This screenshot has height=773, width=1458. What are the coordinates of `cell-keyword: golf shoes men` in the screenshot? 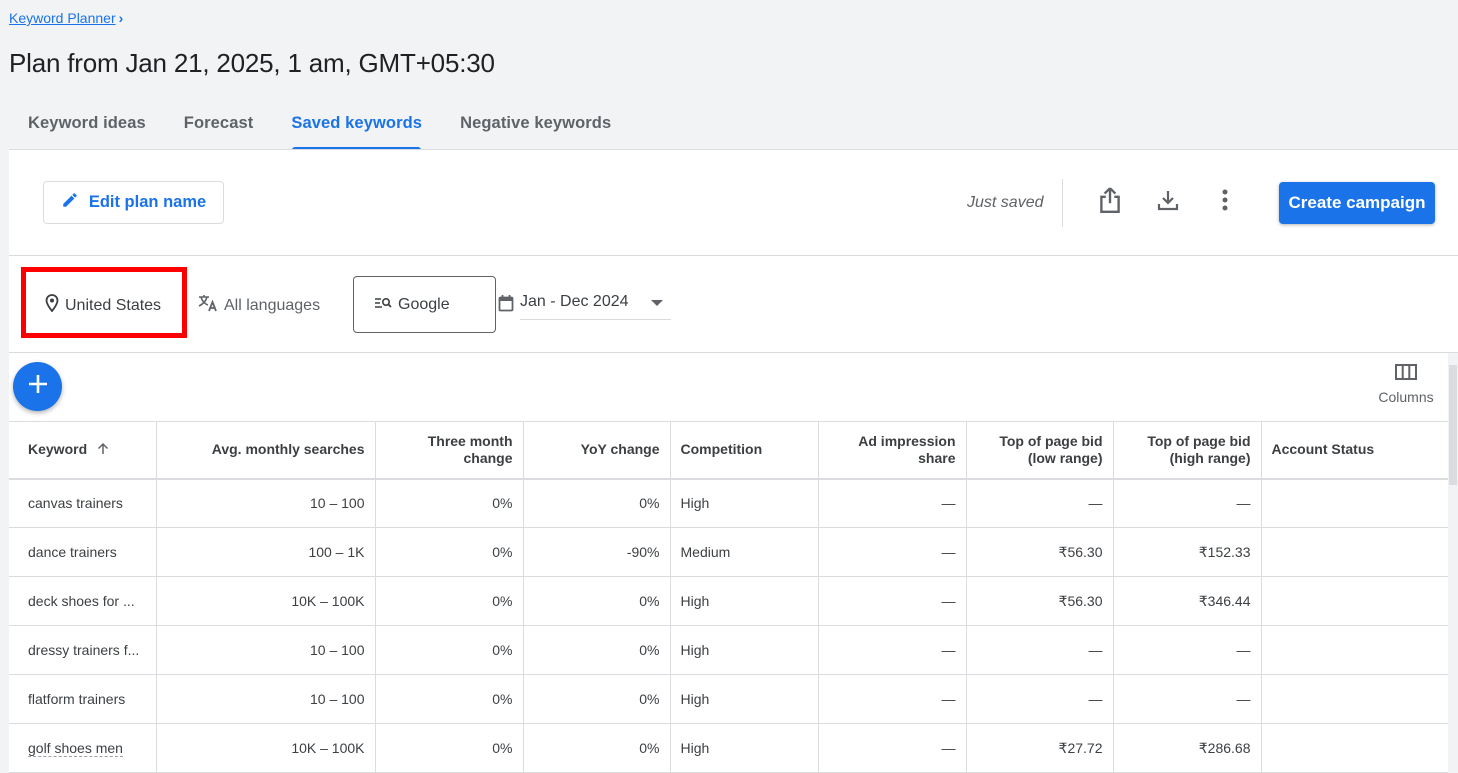 It's located at (82, 748).